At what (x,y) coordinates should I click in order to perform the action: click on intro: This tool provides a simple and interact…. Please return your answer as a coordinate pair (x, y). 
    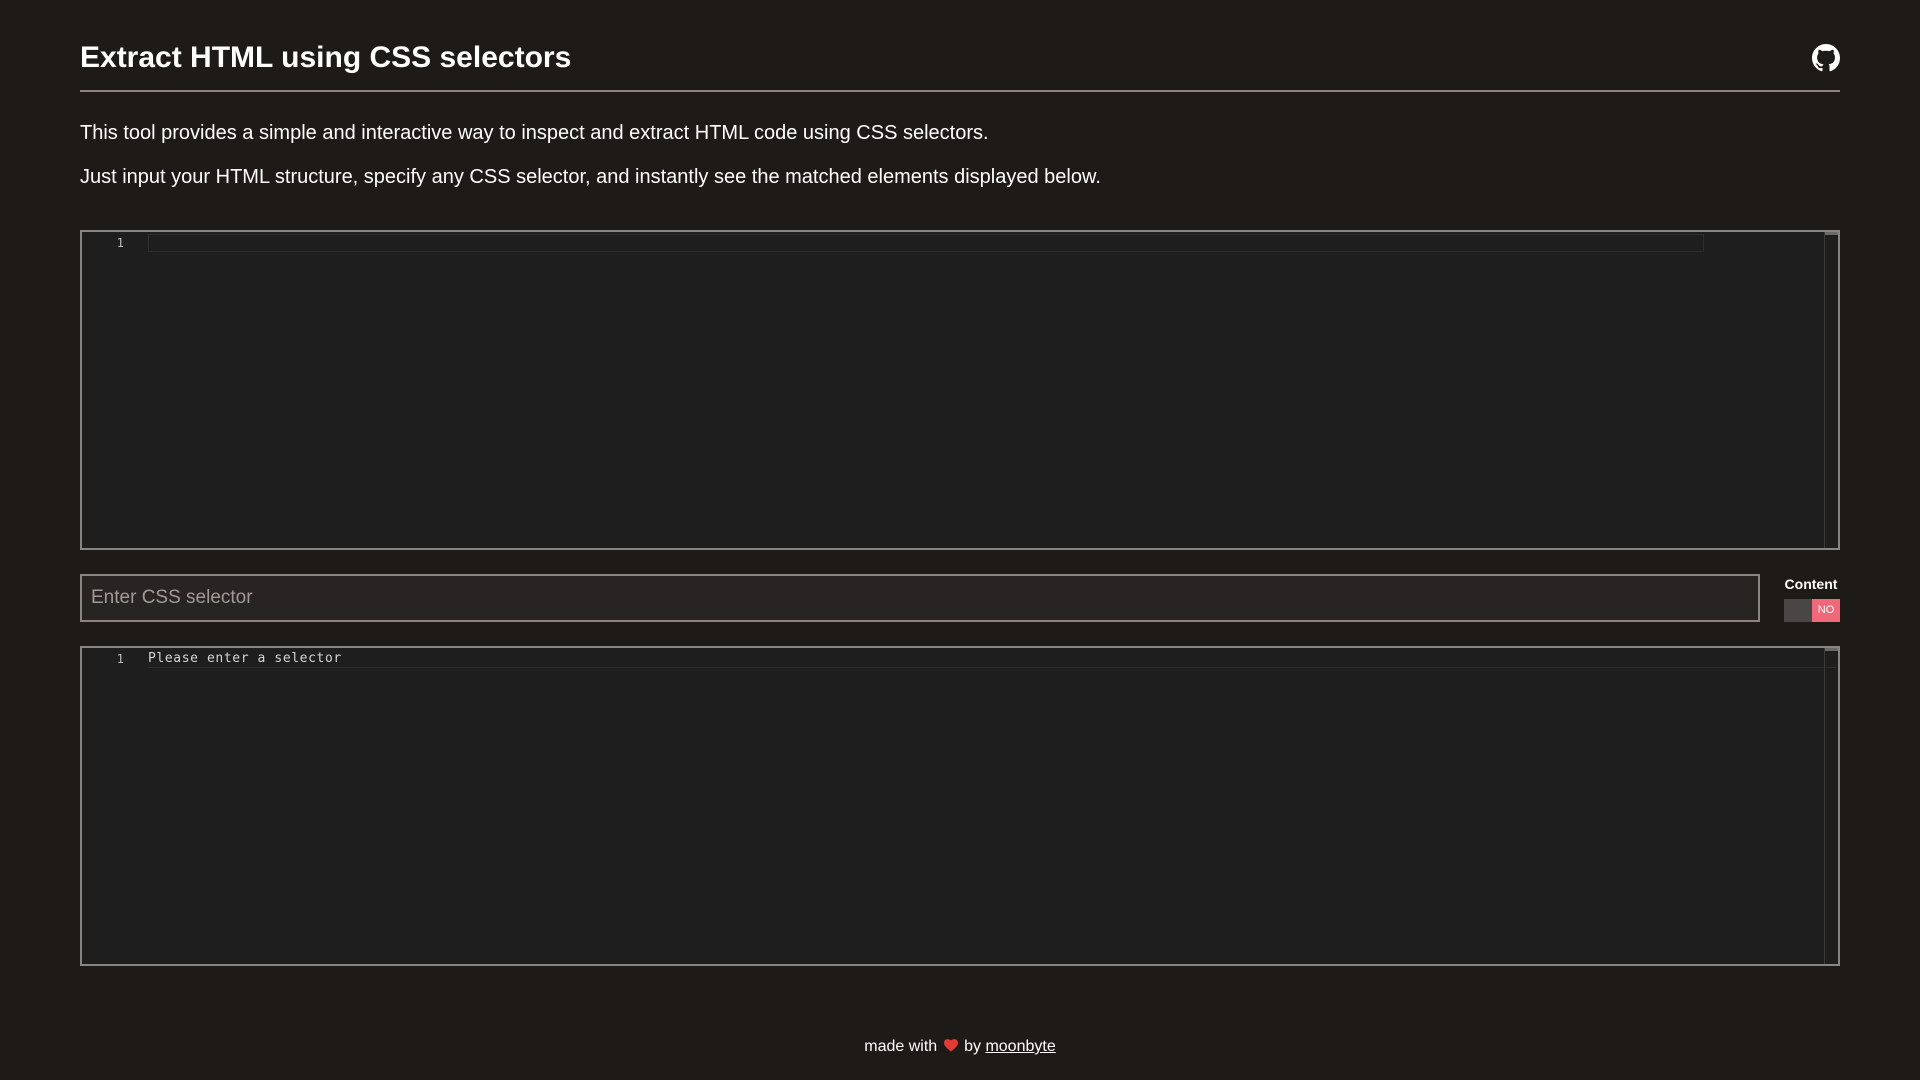
    Looking at the image, I should click on (960, 166).